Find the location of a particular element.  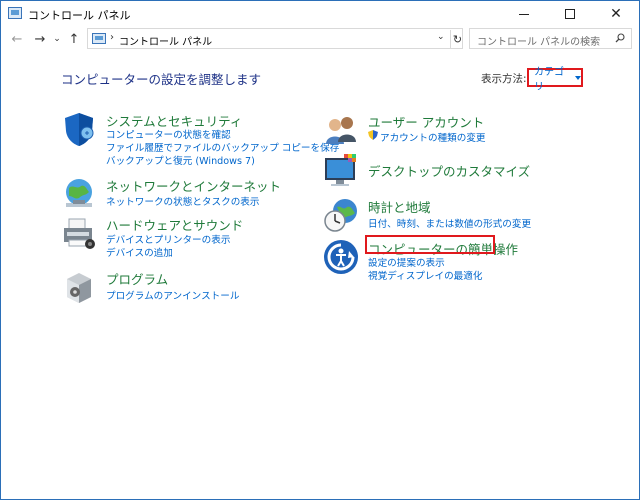

link-check-computer-status: コンピューターの状態を確認 is located at coordinates (168, 134).